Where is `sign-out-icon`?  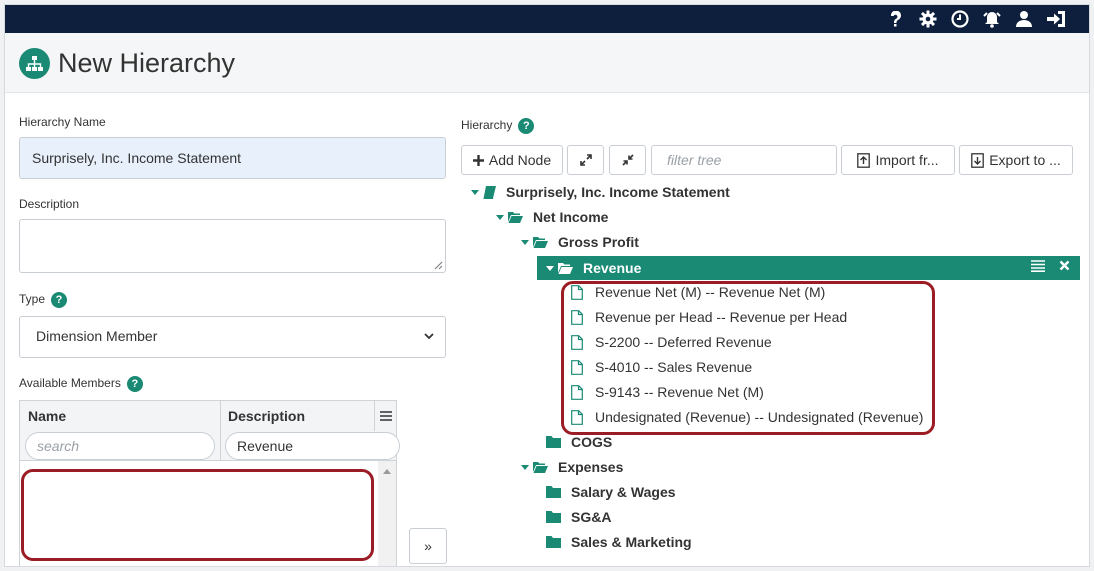 sign-out-icon is located at coordinates (1056, 19).